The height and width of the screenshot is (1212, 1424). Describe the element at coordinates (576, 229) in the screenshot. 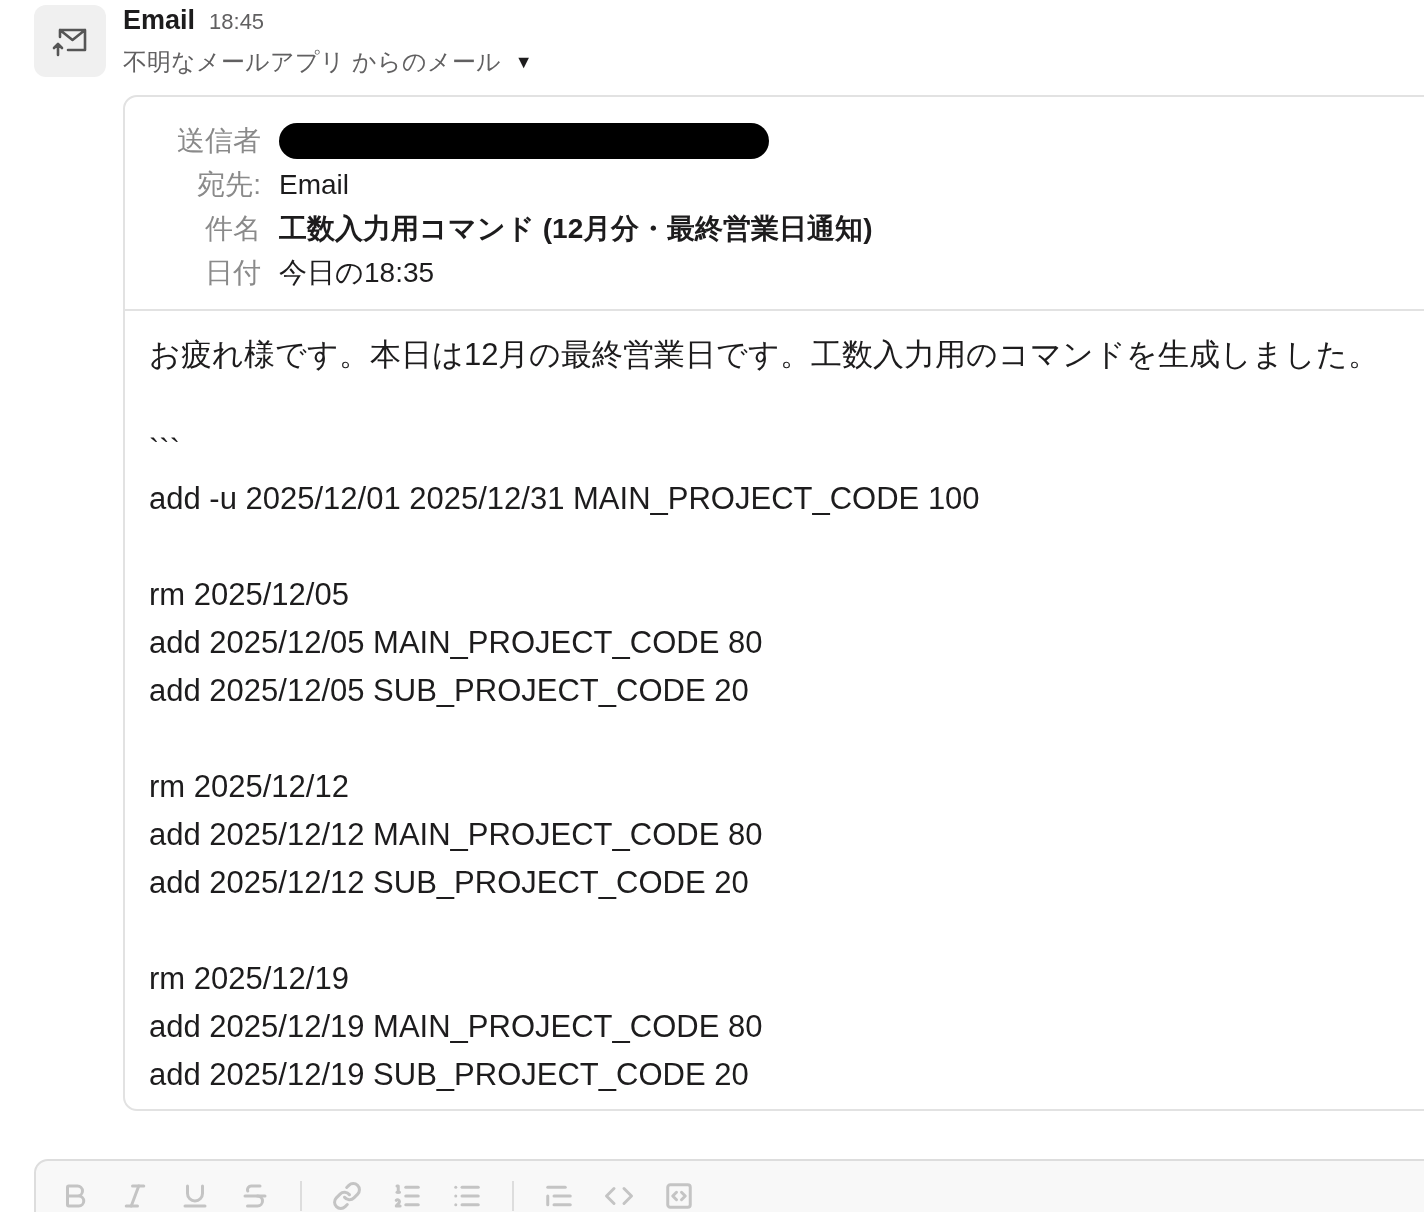

I see `field-value: 工数入力用コマンド (12月分・最終営業日通知)` at that location.